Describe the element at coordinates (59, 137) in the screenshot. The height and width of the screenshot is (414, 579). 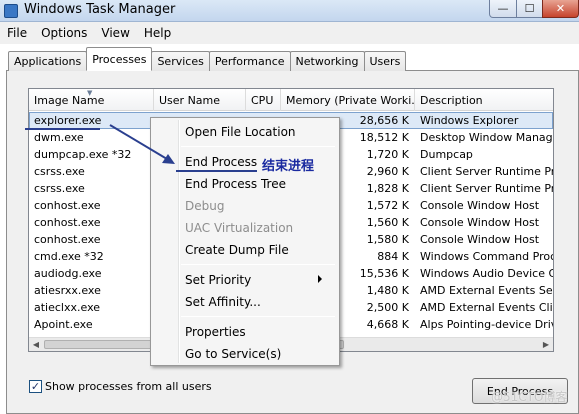
I see `cell-image-name: dwm.exe` at that location.